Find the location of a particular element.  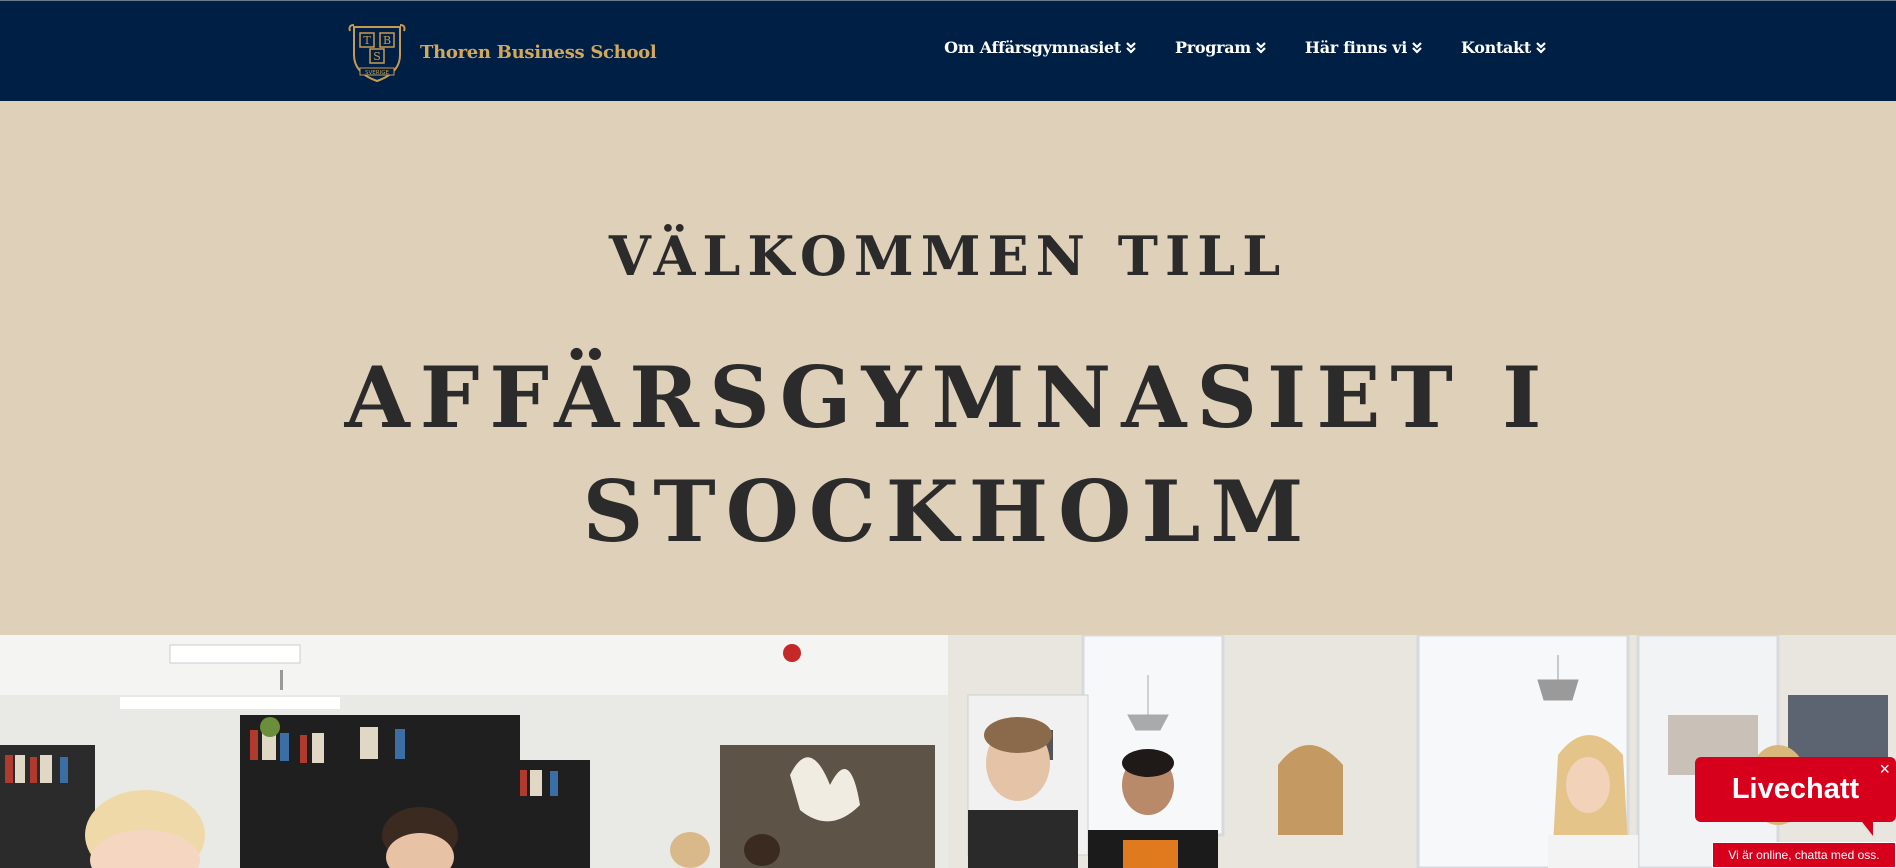

livechat-button: Livechatt × is located at coordinates (1795, 789).